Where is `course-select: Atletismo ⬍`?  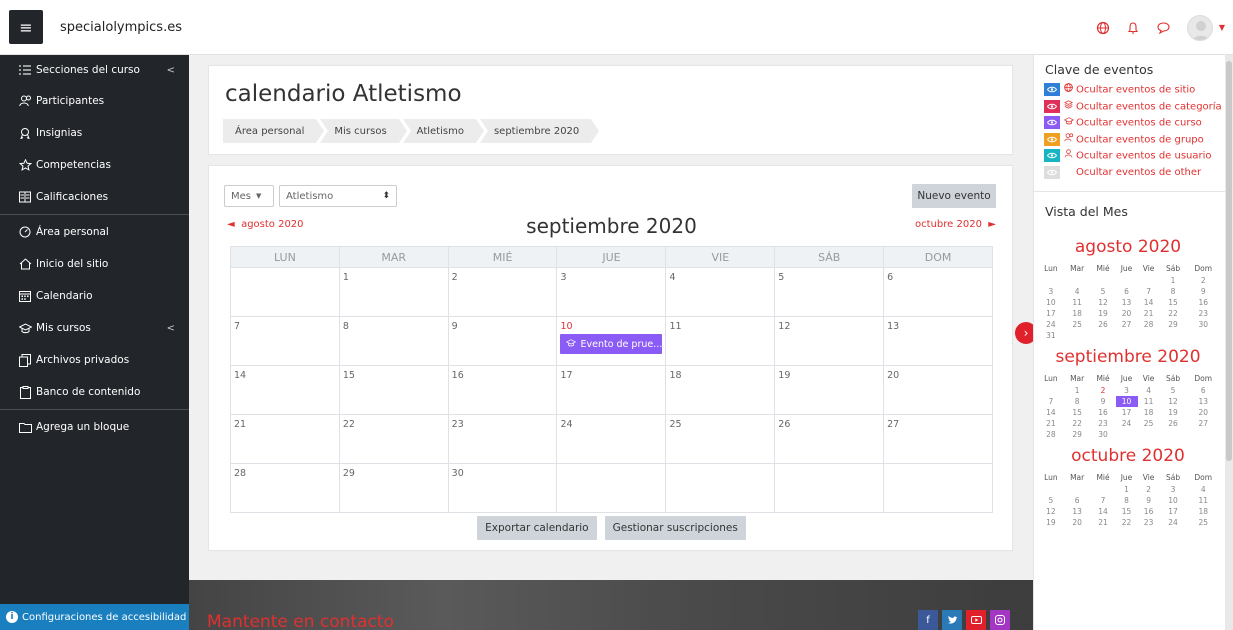
course-select: Atletismo ⬍ is located at coordinates (338, 196).